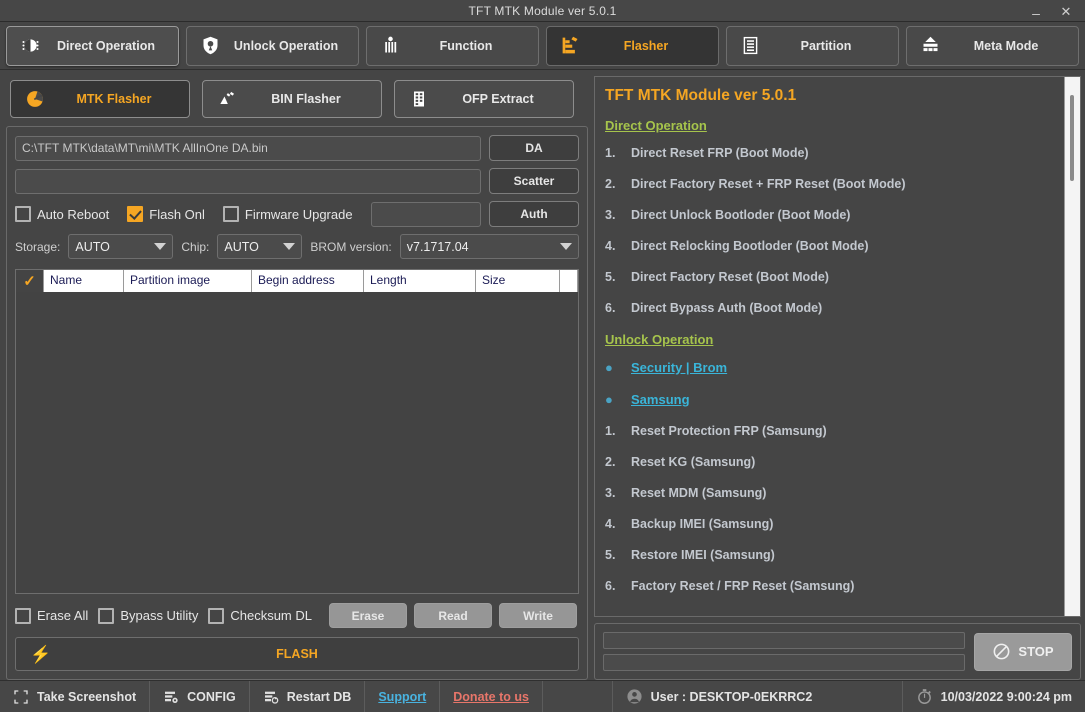  Describe the element at coordinates (51, 615) in the screenshot. I see `checkbox-erase-all: Erase All` at that location.